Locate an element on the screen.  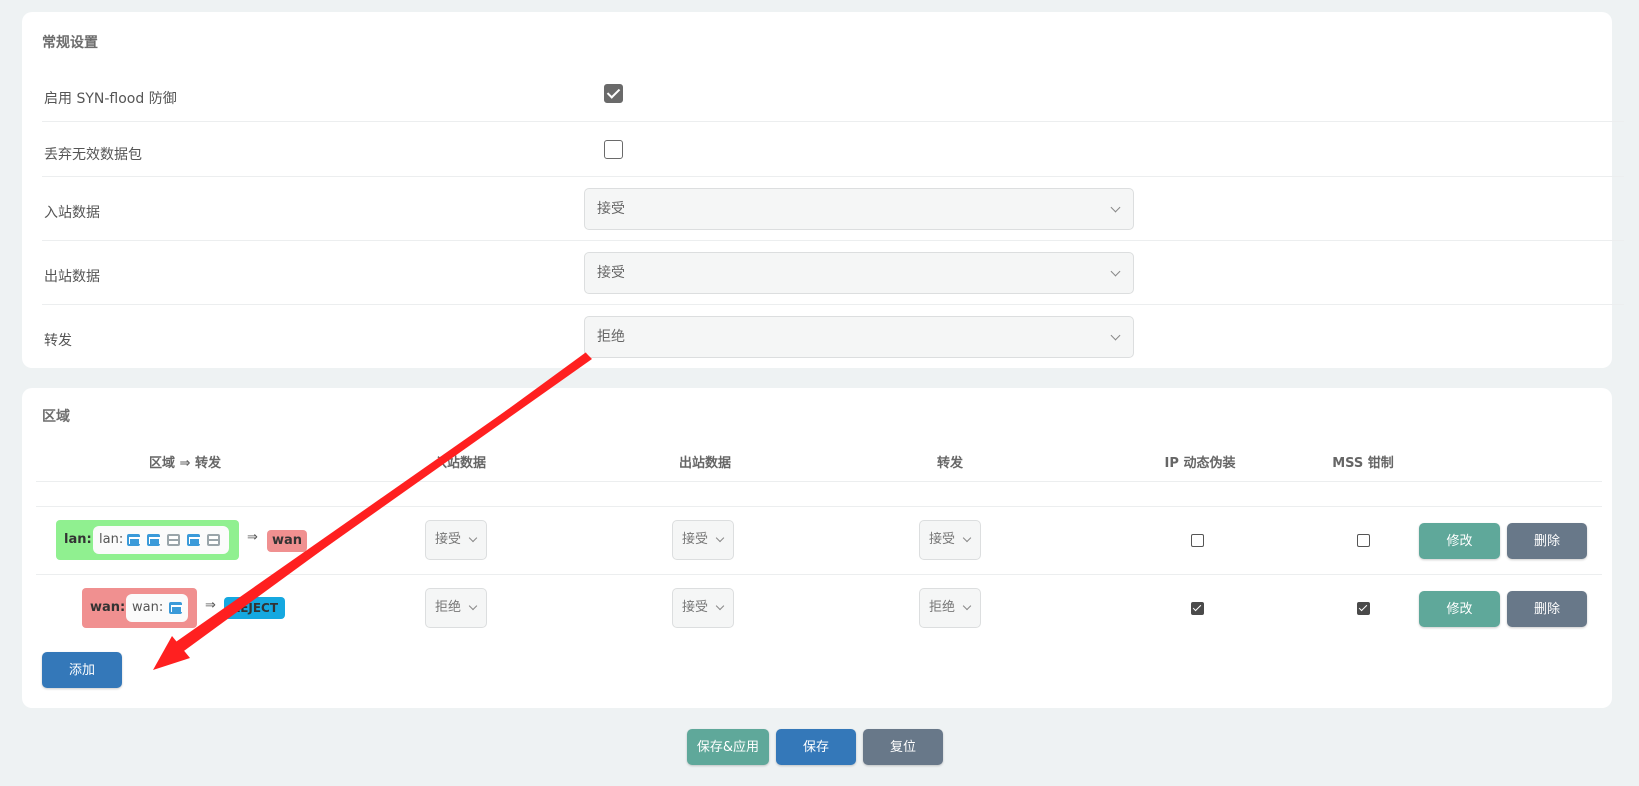
forward-policy-row: 转发 拒绝 is located at coordinates (833, 337).